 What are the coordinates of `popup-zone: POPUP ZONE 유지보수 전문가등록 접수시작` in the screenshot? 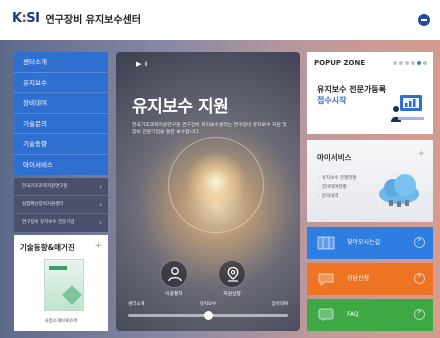 It's located at (370, 93).